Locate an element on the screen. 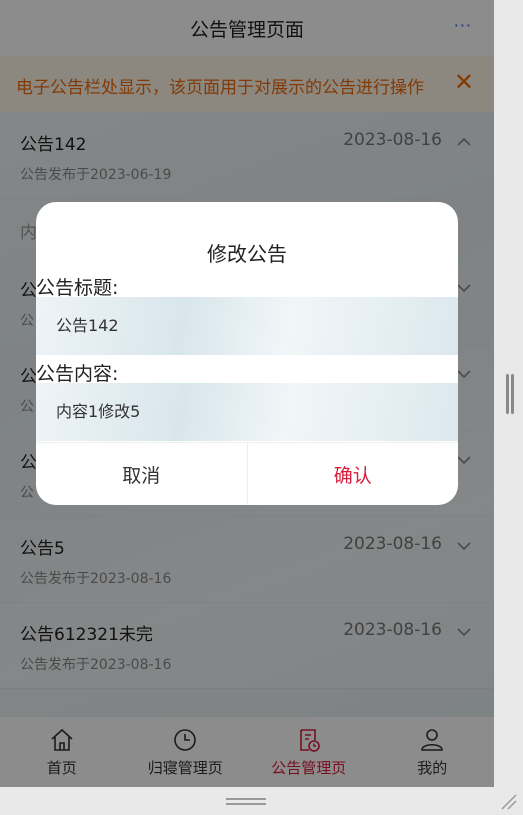 This screenshot has height=815, width=523. window-drag-handle is located at coordinates (246, 802).